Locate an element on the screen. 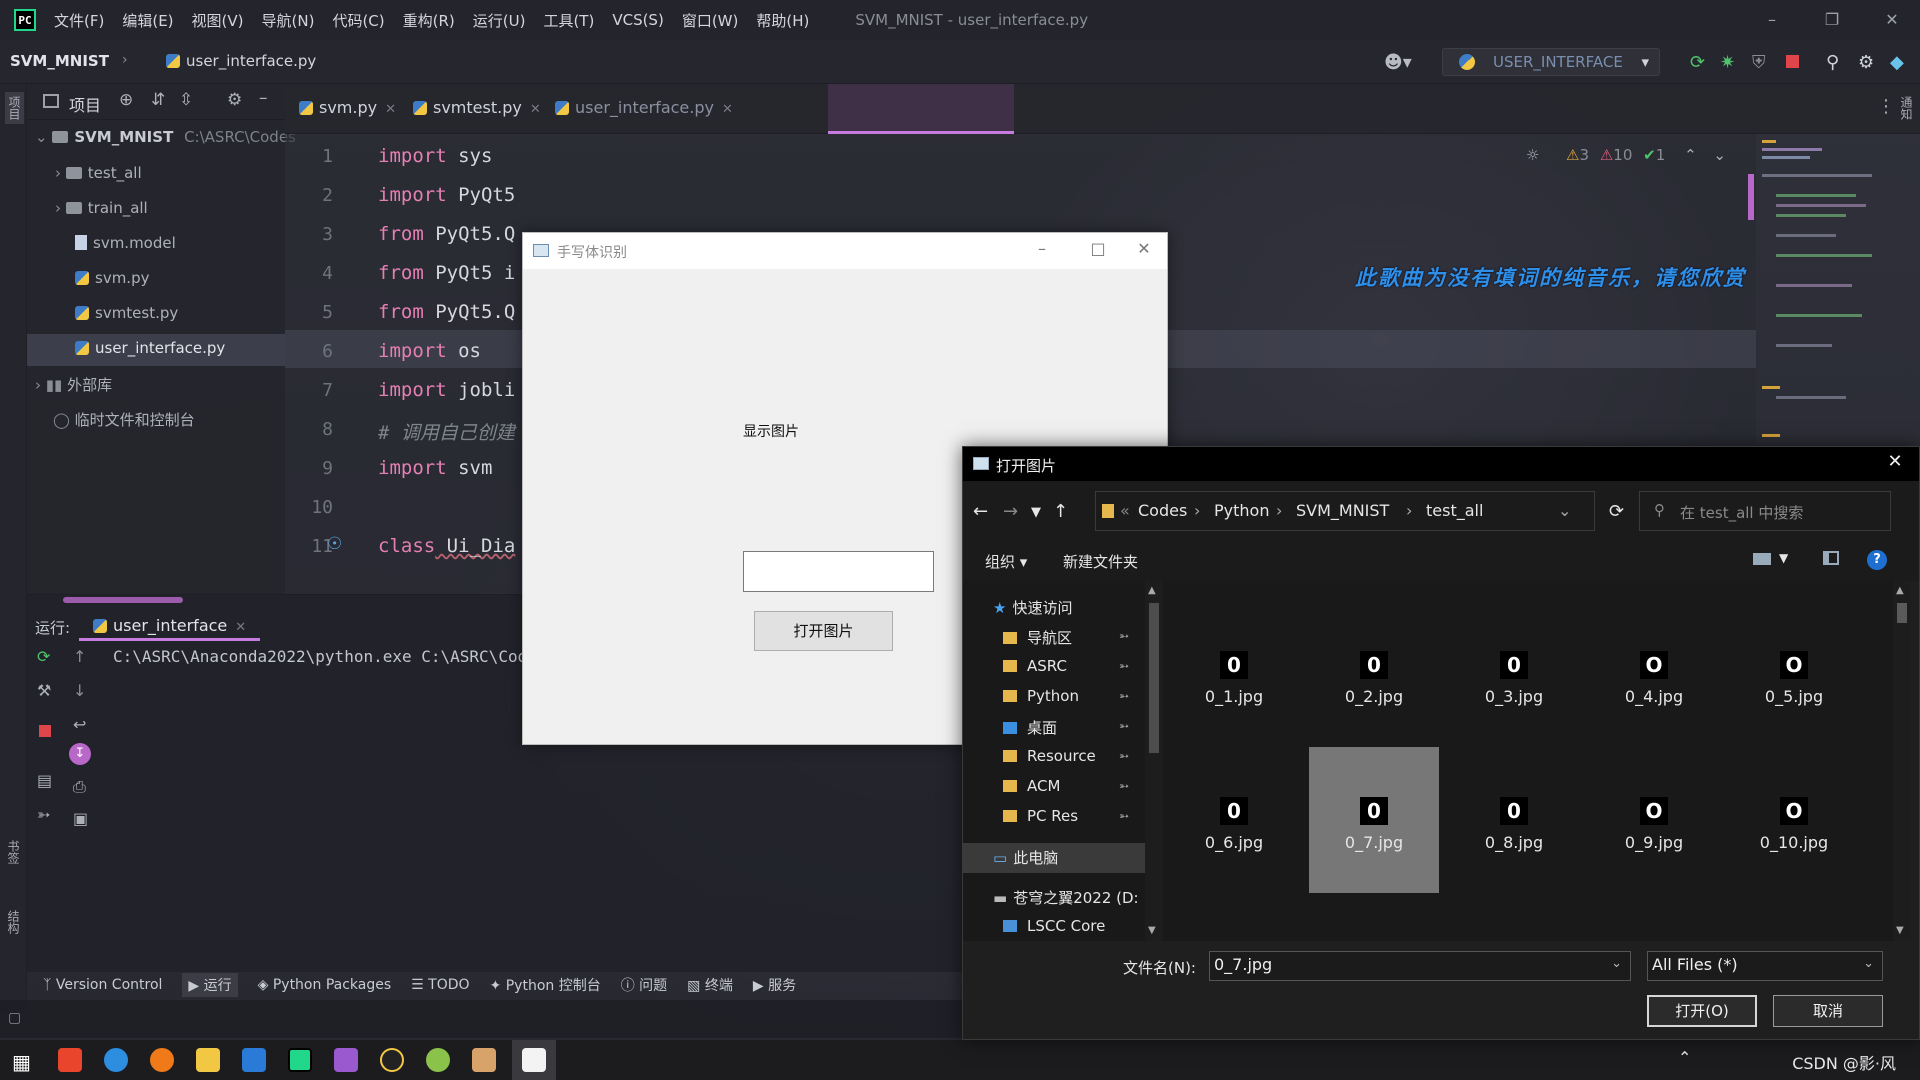 The height and width of the screenshot is (1080, 1920). menu-tools: 工具(T) is located at coordinates (568, 20).